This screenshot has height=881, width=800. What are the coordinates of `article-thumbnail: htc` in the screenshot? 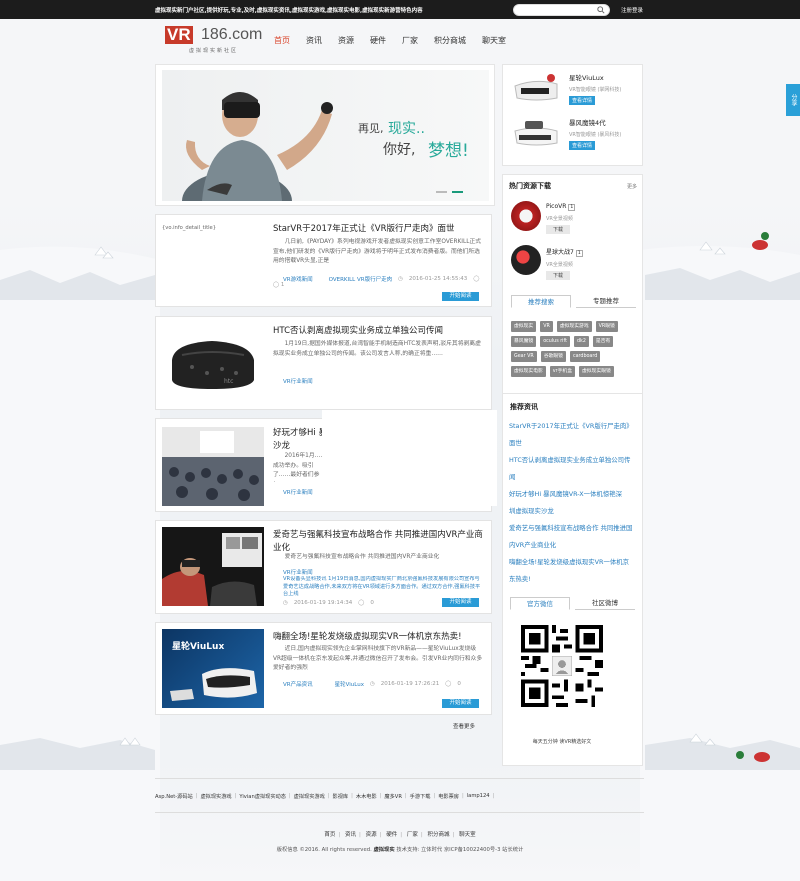 It's located at (213, 364).